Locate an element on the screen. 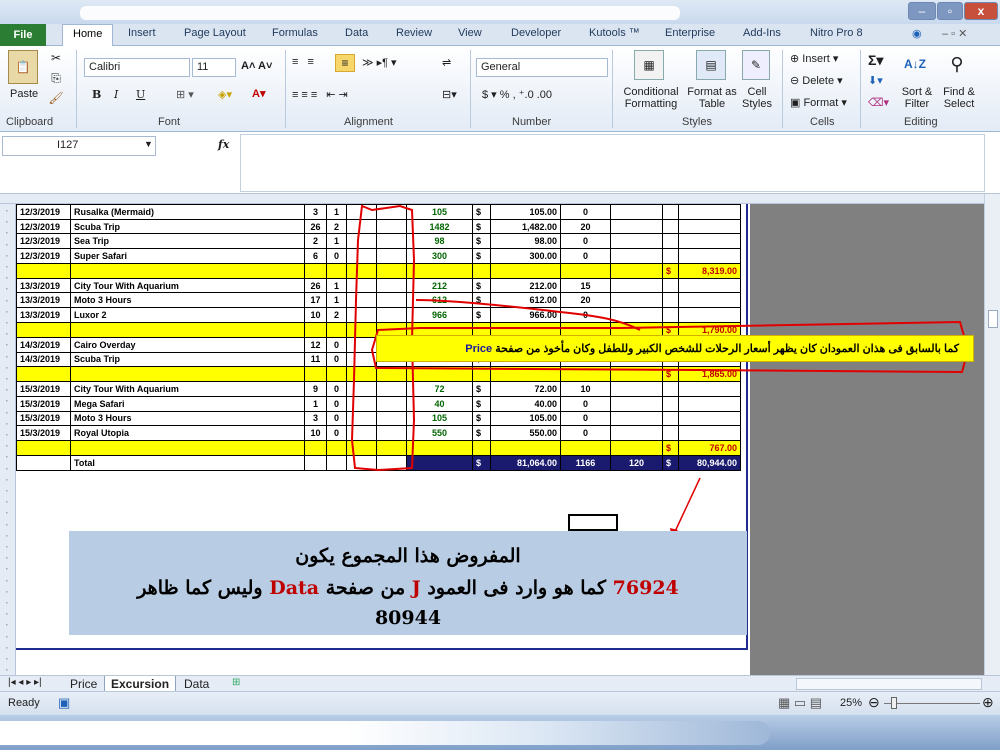 The image size is (1000, 750). price-value: 105 is located at coordinates (439, 212).